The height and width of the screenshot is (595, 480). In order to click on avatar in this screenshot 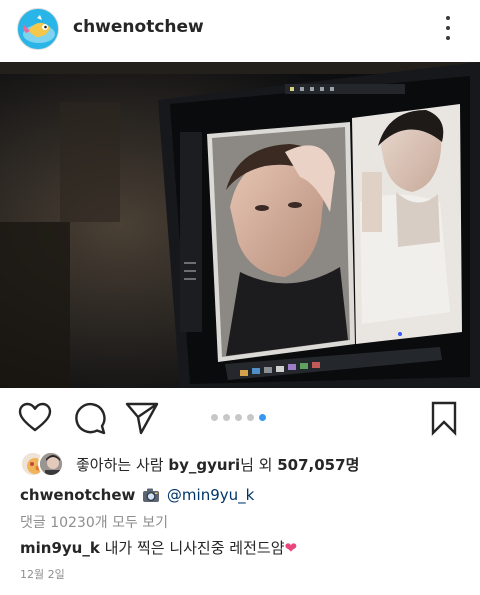, I will do `click(38, 29)`.